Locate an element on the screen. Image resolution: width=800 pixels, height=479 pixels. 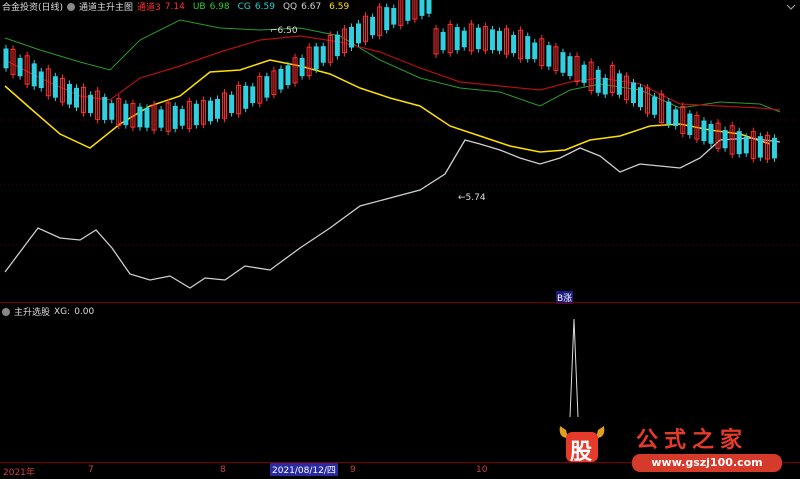
axis-label-year: 2021年 is located at coordinates (19, 473).